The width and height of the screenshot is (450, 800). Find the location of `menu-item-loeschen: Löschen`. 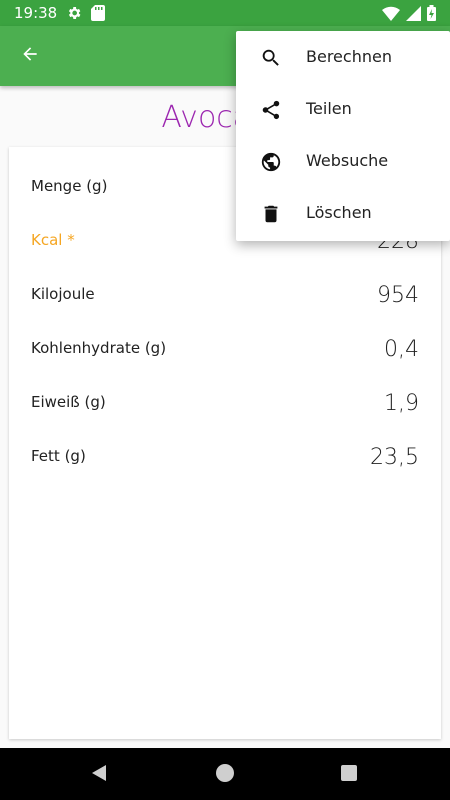

menu-item-loeschen: Löschen is located at coordinates (343, 213).